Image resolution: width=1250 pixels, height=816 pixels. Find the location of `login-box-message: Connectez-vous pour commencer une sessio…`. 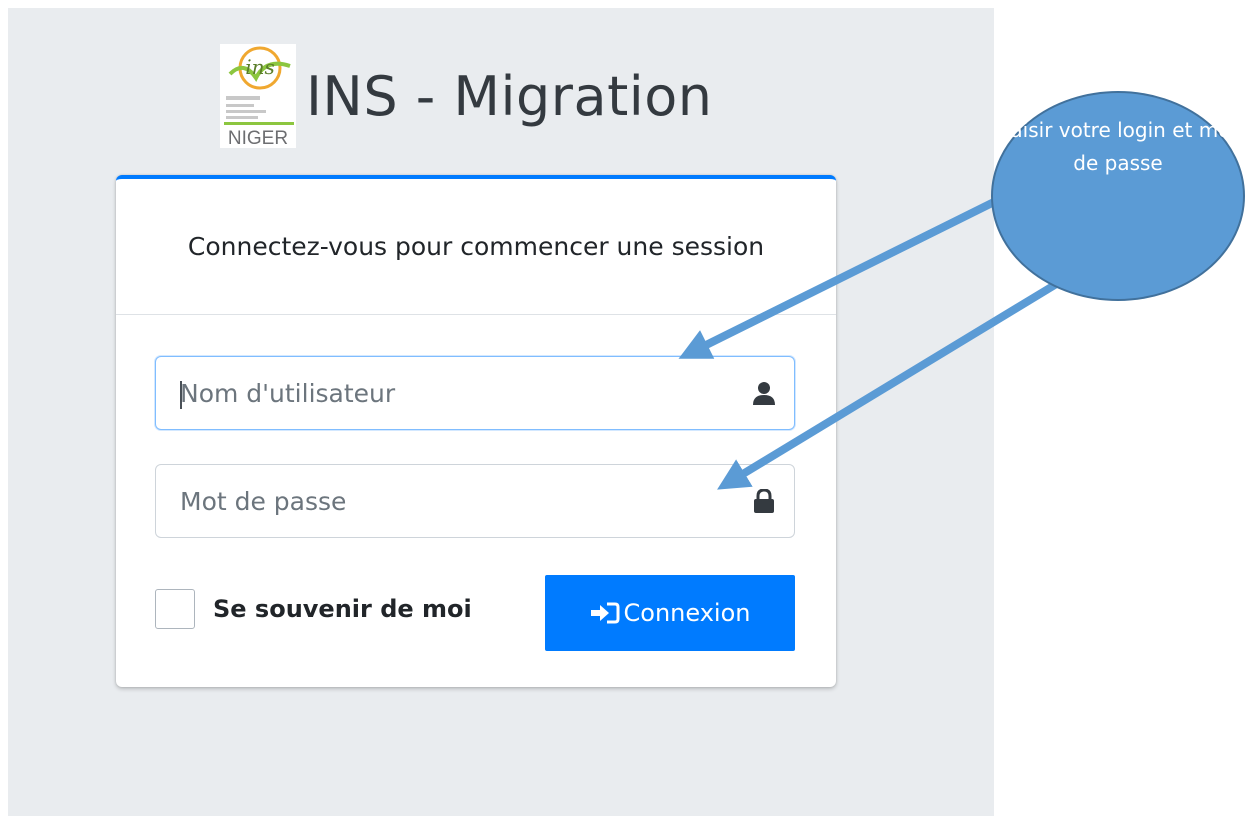

login-box-message: Connectez-vous pour commencer une sessio… is located at coordinates (476, 246).